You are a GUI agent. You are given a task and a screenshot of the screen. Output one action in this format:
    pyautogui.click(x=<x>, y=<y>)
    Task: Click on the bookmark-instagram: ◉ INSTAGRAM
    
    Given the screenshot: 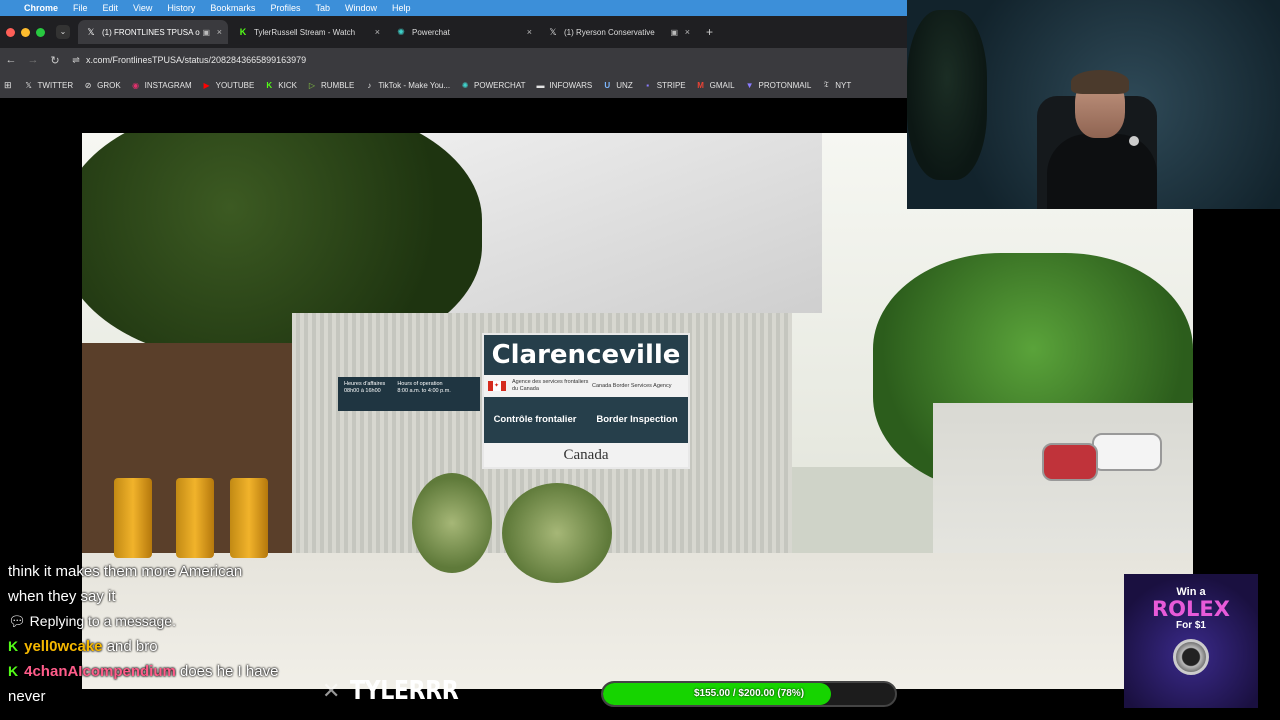 What is the action you would take?
    pyautogui.click(x=161, y=85)
    